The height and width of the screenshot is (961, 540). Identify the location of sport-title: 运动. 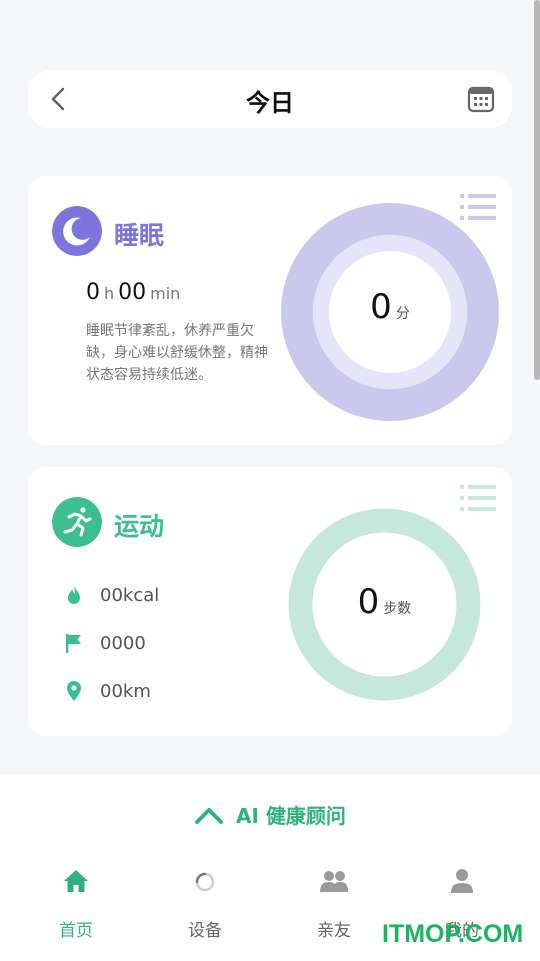
(139, 526).